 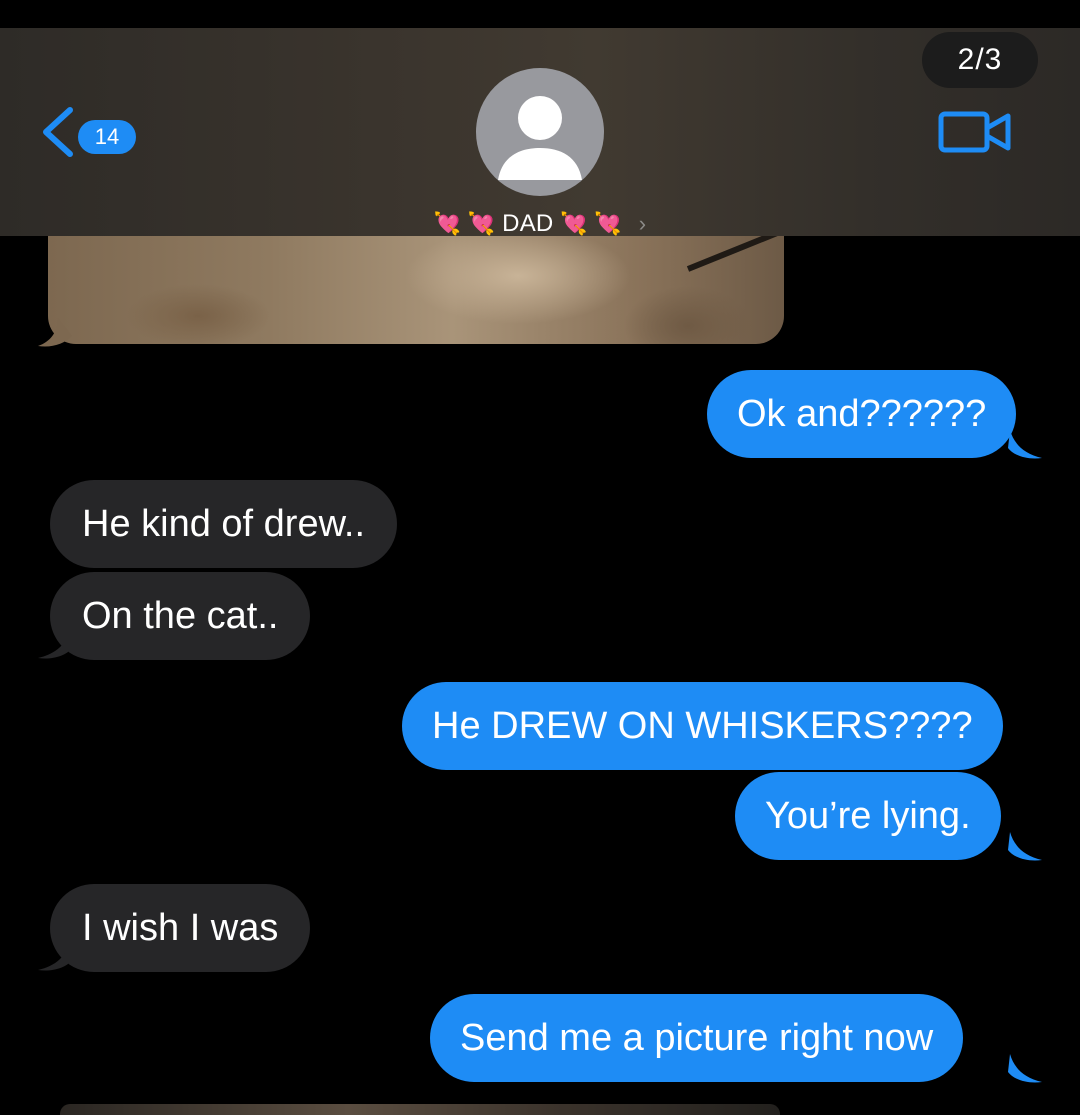 What do you see at coordinates (464, 223) in the screenshot?
I see `heart-emoji-prefix: 💘 💘` at bounding box center [464, 223].